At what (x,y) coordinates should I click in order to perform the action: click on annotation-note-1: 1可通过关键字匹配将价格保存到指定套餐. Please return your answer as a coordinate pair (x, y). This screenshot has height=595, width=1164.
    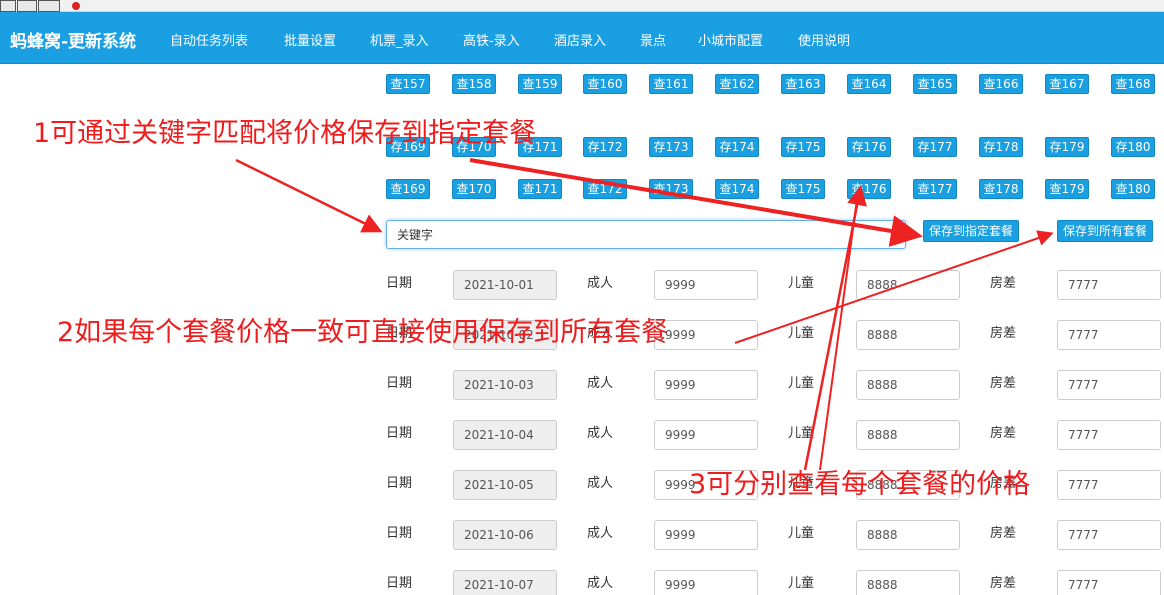
    Looking at the image, I should click on (285, 133).